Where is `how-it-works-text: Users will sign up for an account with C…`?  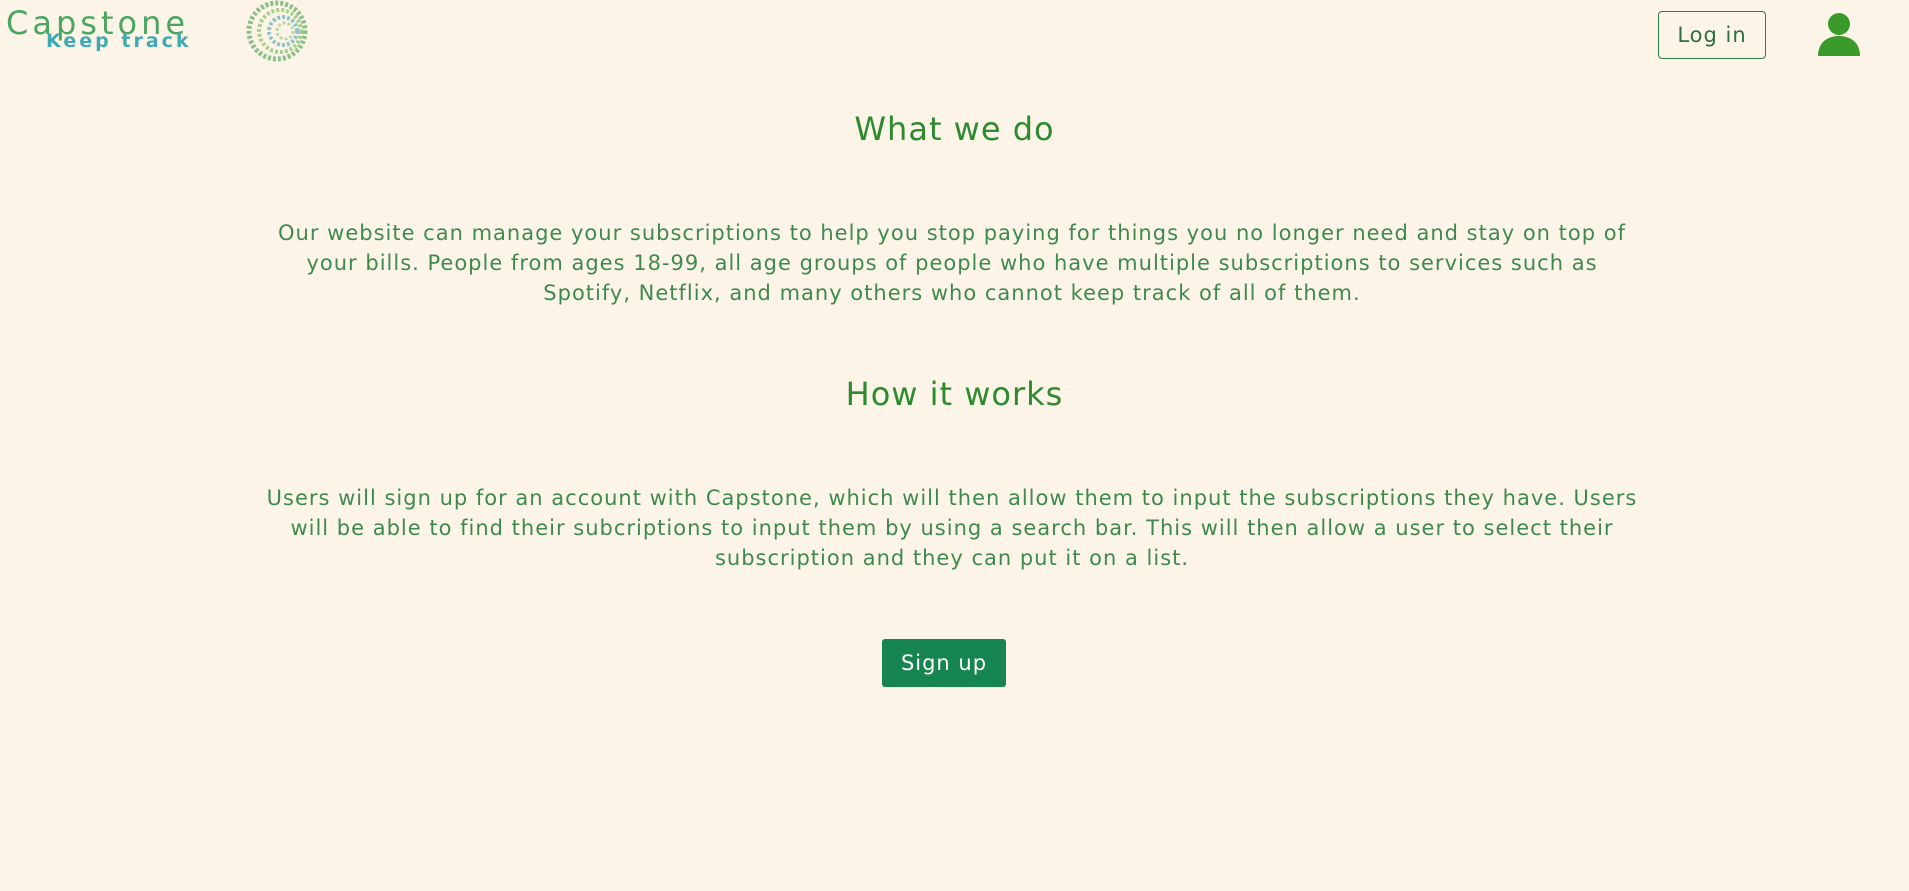 how-it-works-text: Users will sign up for an account with C… is located at coordinates (952, 528).